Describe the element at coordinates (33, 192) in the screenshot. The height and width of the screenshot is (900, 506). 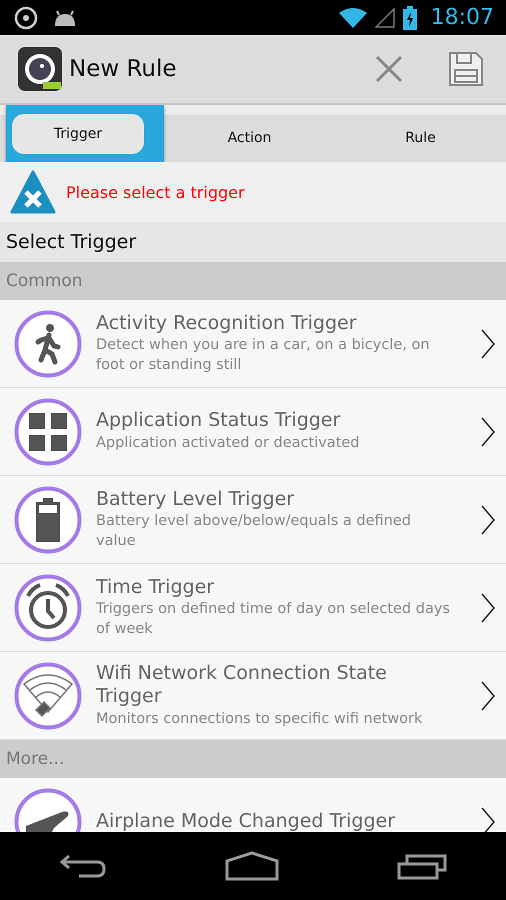
I see `warning-x-icon` at that location.